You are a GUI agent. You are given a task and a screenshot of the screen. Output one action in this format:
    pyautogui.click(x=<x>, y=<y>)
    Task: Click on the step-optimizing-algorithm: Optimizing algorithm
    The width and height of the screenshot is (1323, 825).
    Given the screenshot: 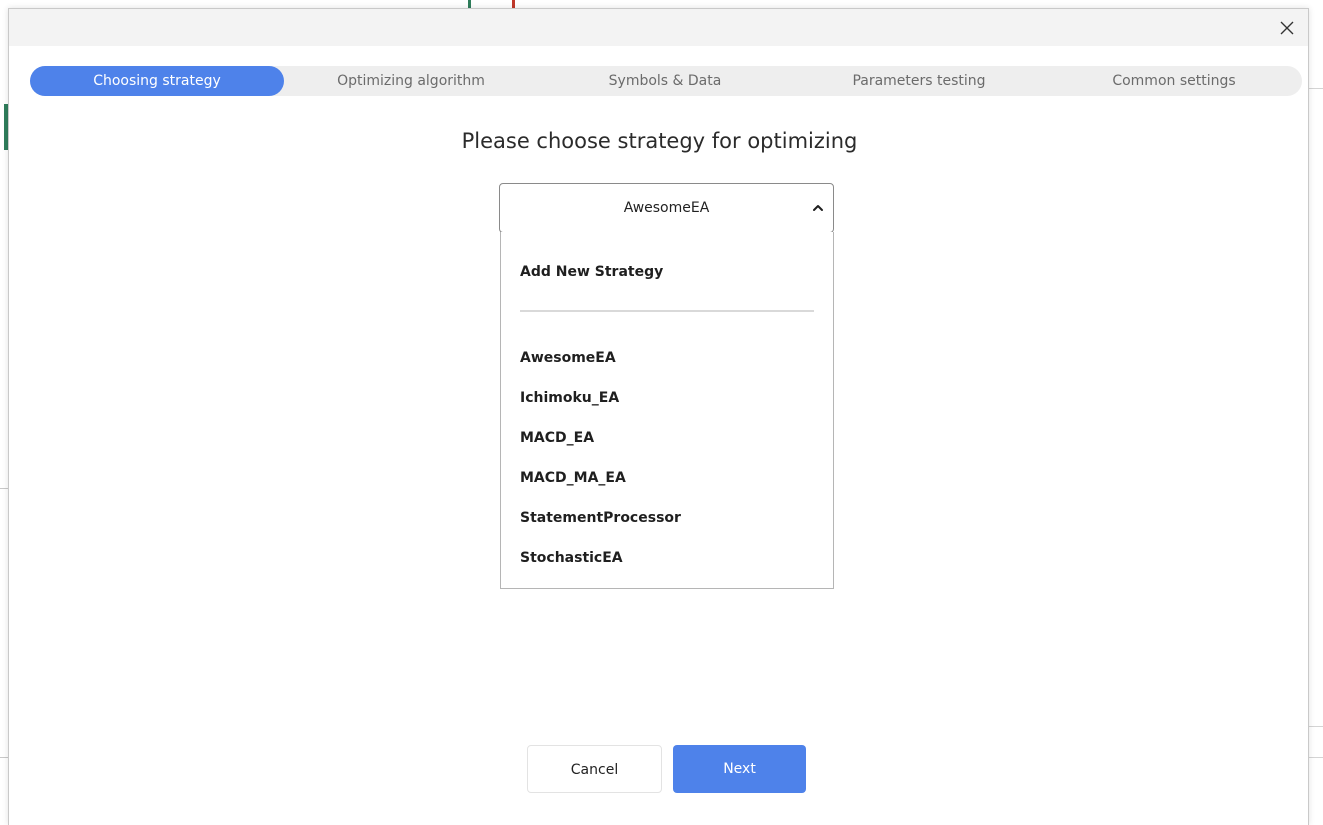 What is the action you would take?
    pyautogui.click(x=411, y=81)
    